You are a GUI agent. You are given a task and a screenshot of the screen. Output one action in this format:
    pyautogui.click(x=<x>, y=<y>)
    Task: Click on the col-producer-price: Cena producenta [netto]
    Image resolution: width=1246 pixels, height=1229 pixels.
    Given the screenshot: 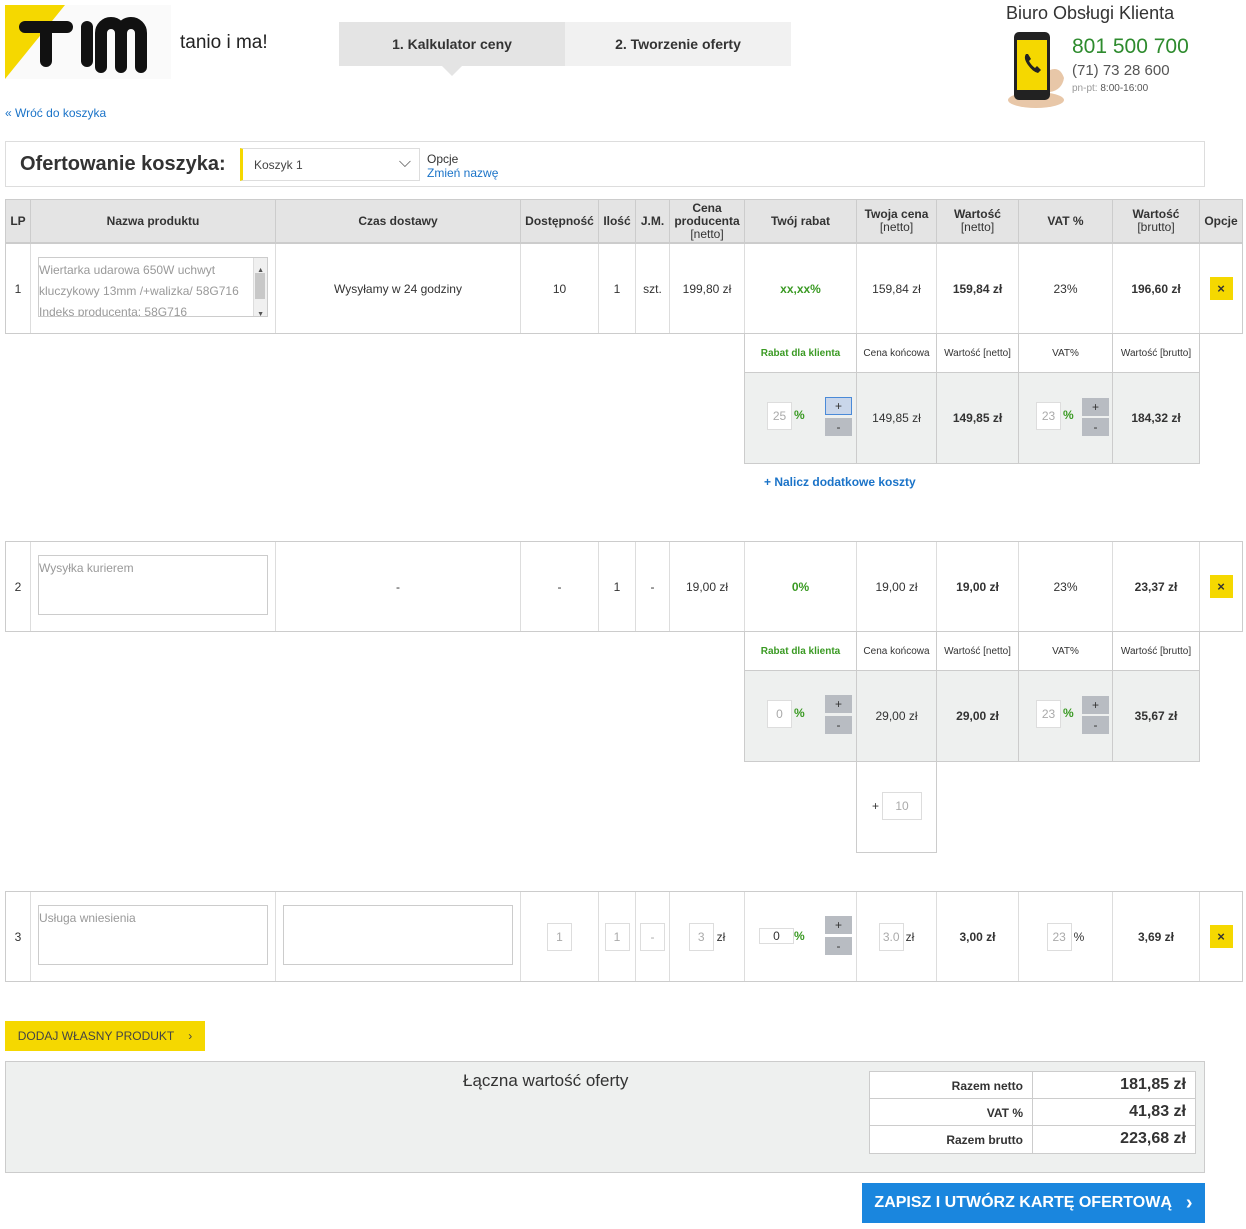 What is the action you would take?
    pyautogui.click(x=707, y=221)
    